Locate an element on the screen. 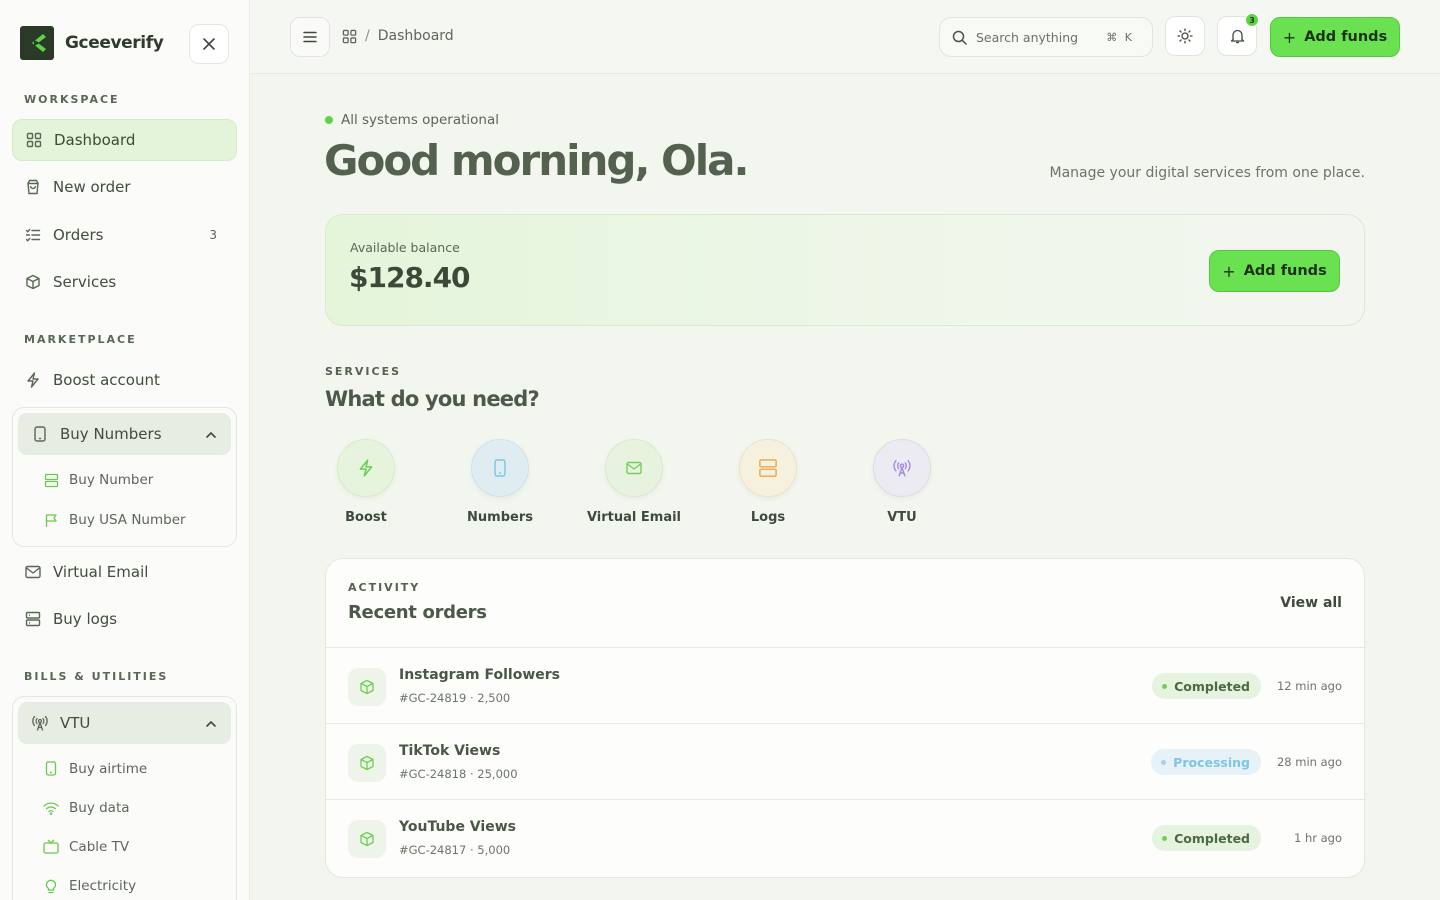 The height and width of the screenshot is (900, 1440). section-label-workspace: WORKSPACE is located at coordinates (72, 99).